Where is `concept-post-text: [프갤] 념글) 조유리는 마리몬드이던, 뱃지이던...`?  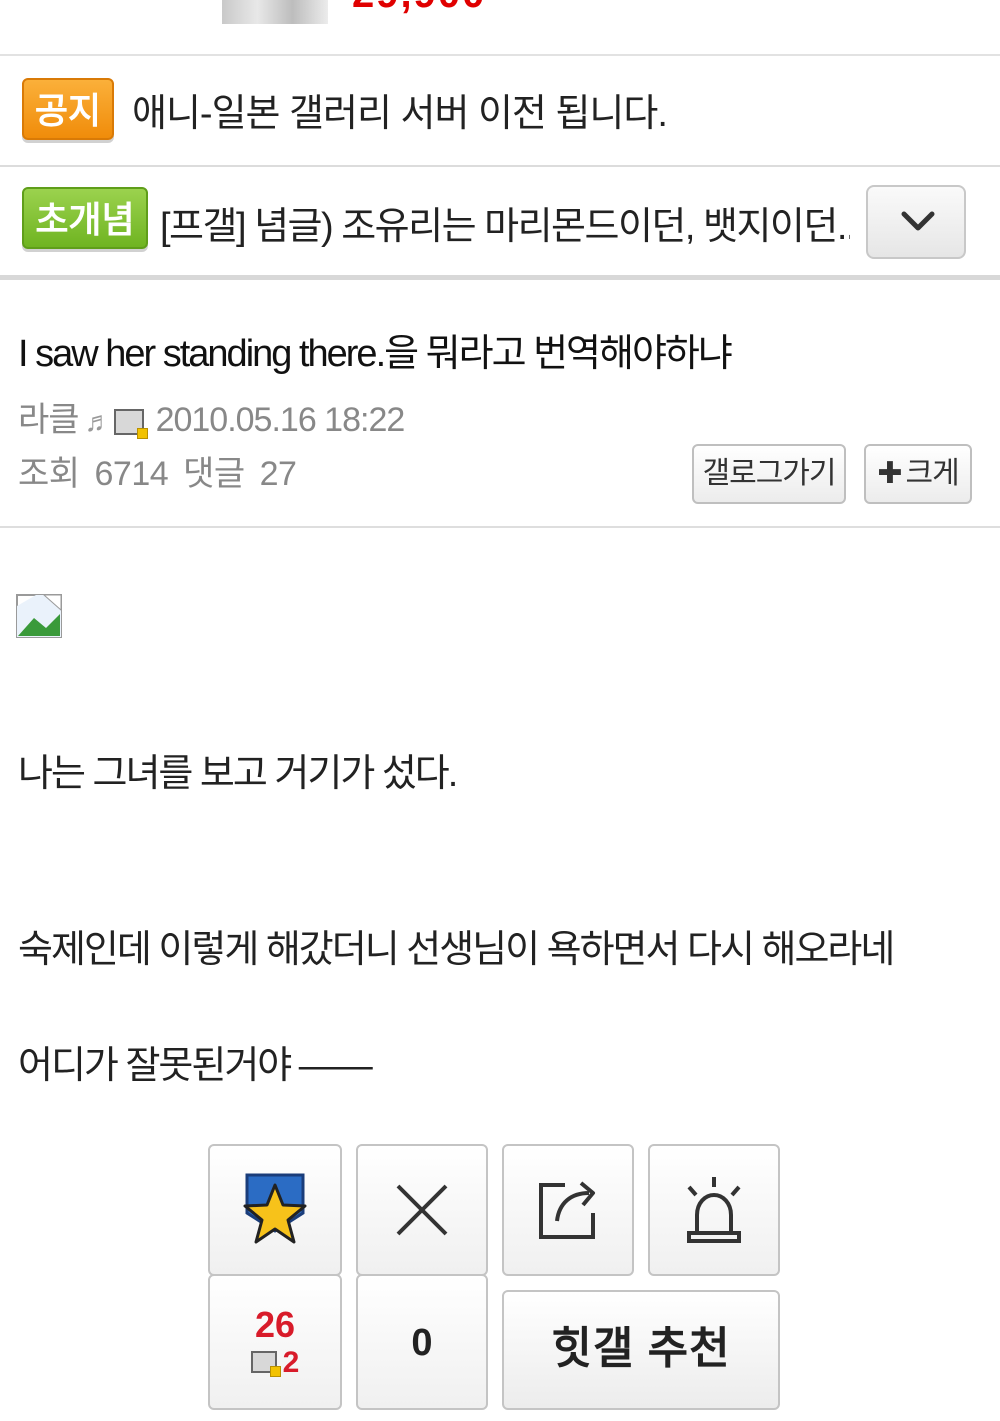
concept-post-text: [프갤] 념글) 조유리는 마리몬드이던, 뱃지이던... is located at coordinates (505, 222).